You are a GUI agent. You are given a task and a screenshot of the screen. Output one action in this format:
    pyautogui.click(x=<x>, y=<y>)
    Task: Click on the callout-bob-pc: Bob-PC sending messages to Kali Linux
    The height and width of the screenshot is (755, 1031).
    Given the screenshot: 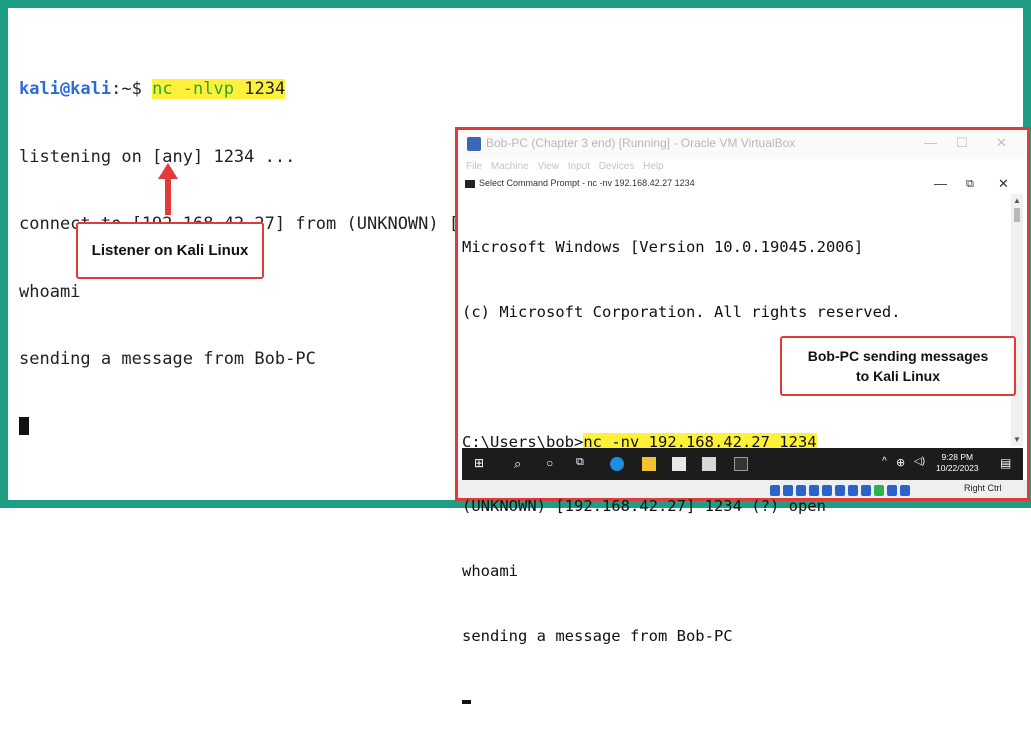 What is the action you would take?
    pyautogui.click(x=898, y=366)
    